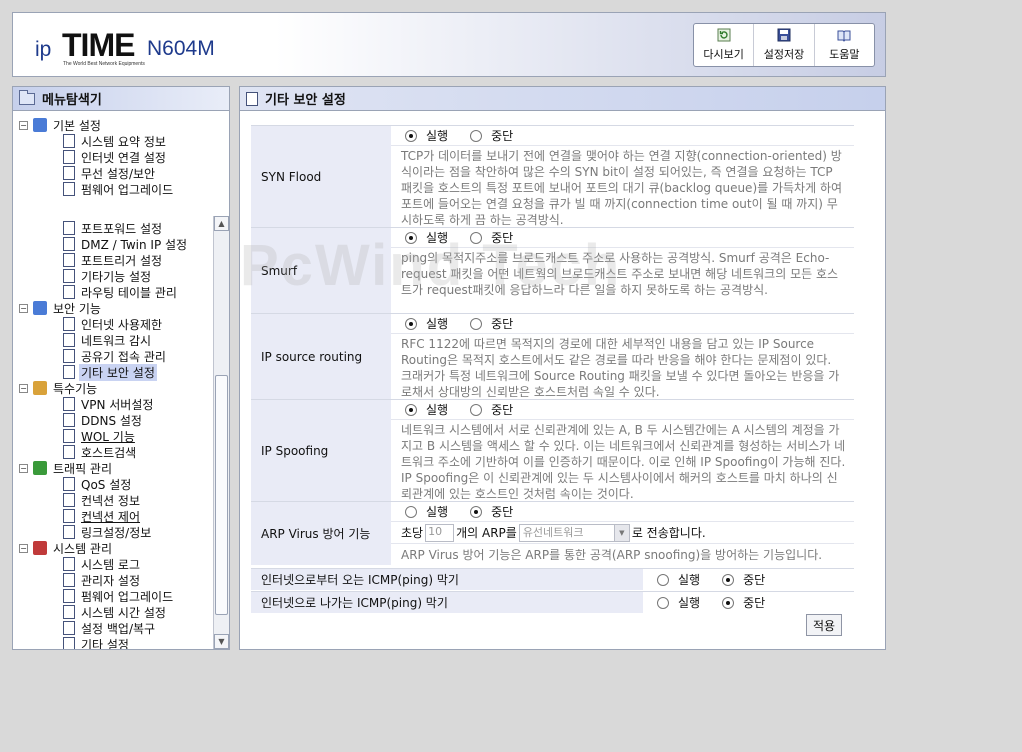 This screenshot has width=1022, height=752. What do you see at coordinates (784, 35) in the screenshot?
I see `save-icon` at bounding box center [784, 35].